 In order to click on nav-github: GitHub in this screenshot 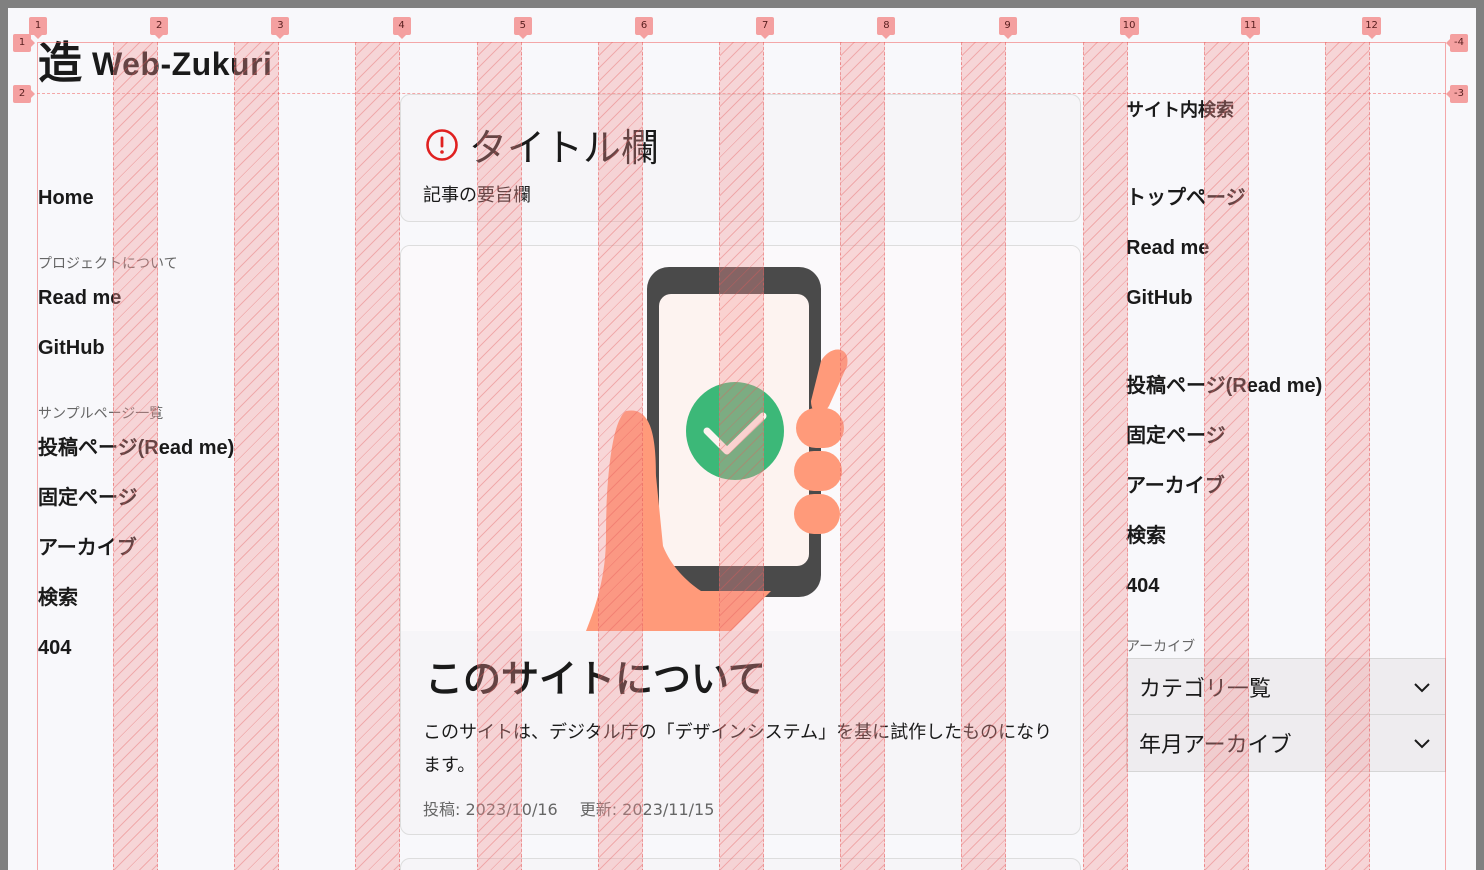, I will do `click(188, 353)`.